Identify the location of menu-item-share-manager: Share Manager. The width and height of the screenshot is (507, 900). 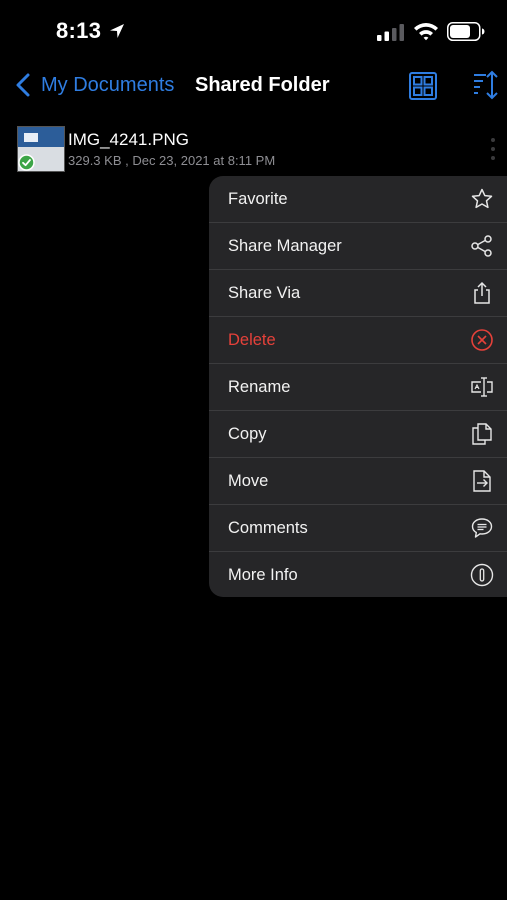
(358, 246).